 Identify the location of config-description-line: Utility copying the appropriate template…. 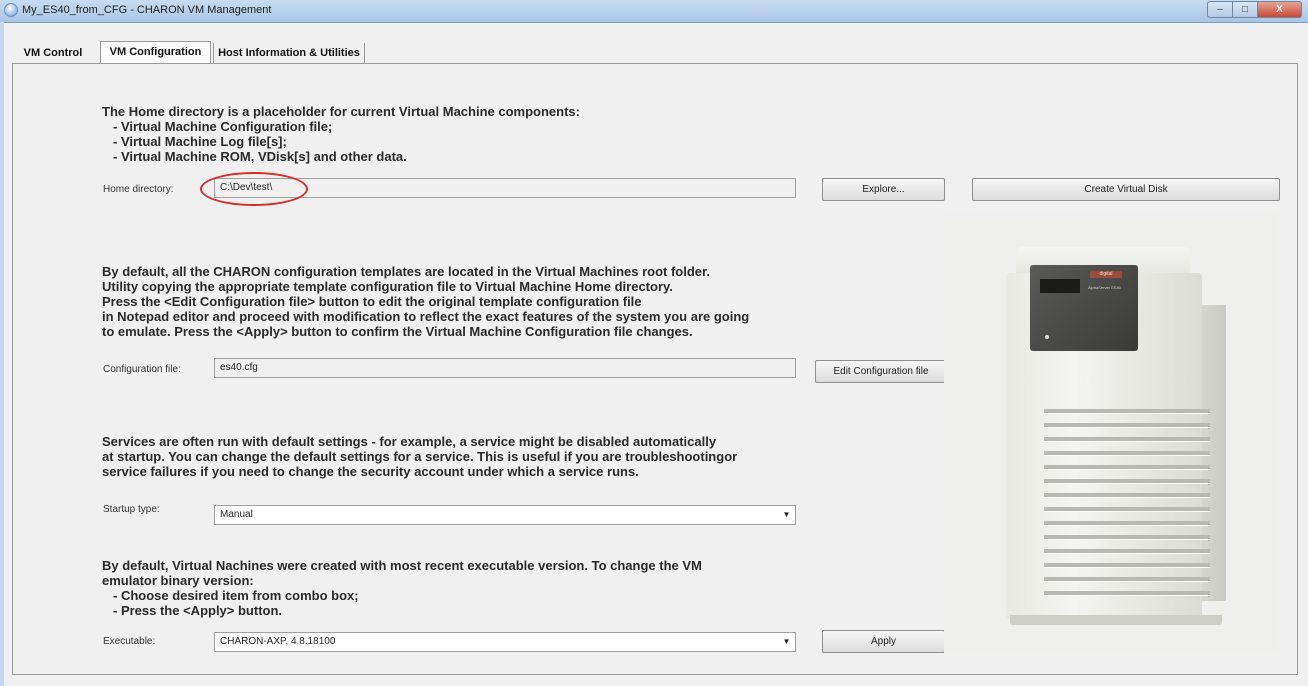
(387, 286).